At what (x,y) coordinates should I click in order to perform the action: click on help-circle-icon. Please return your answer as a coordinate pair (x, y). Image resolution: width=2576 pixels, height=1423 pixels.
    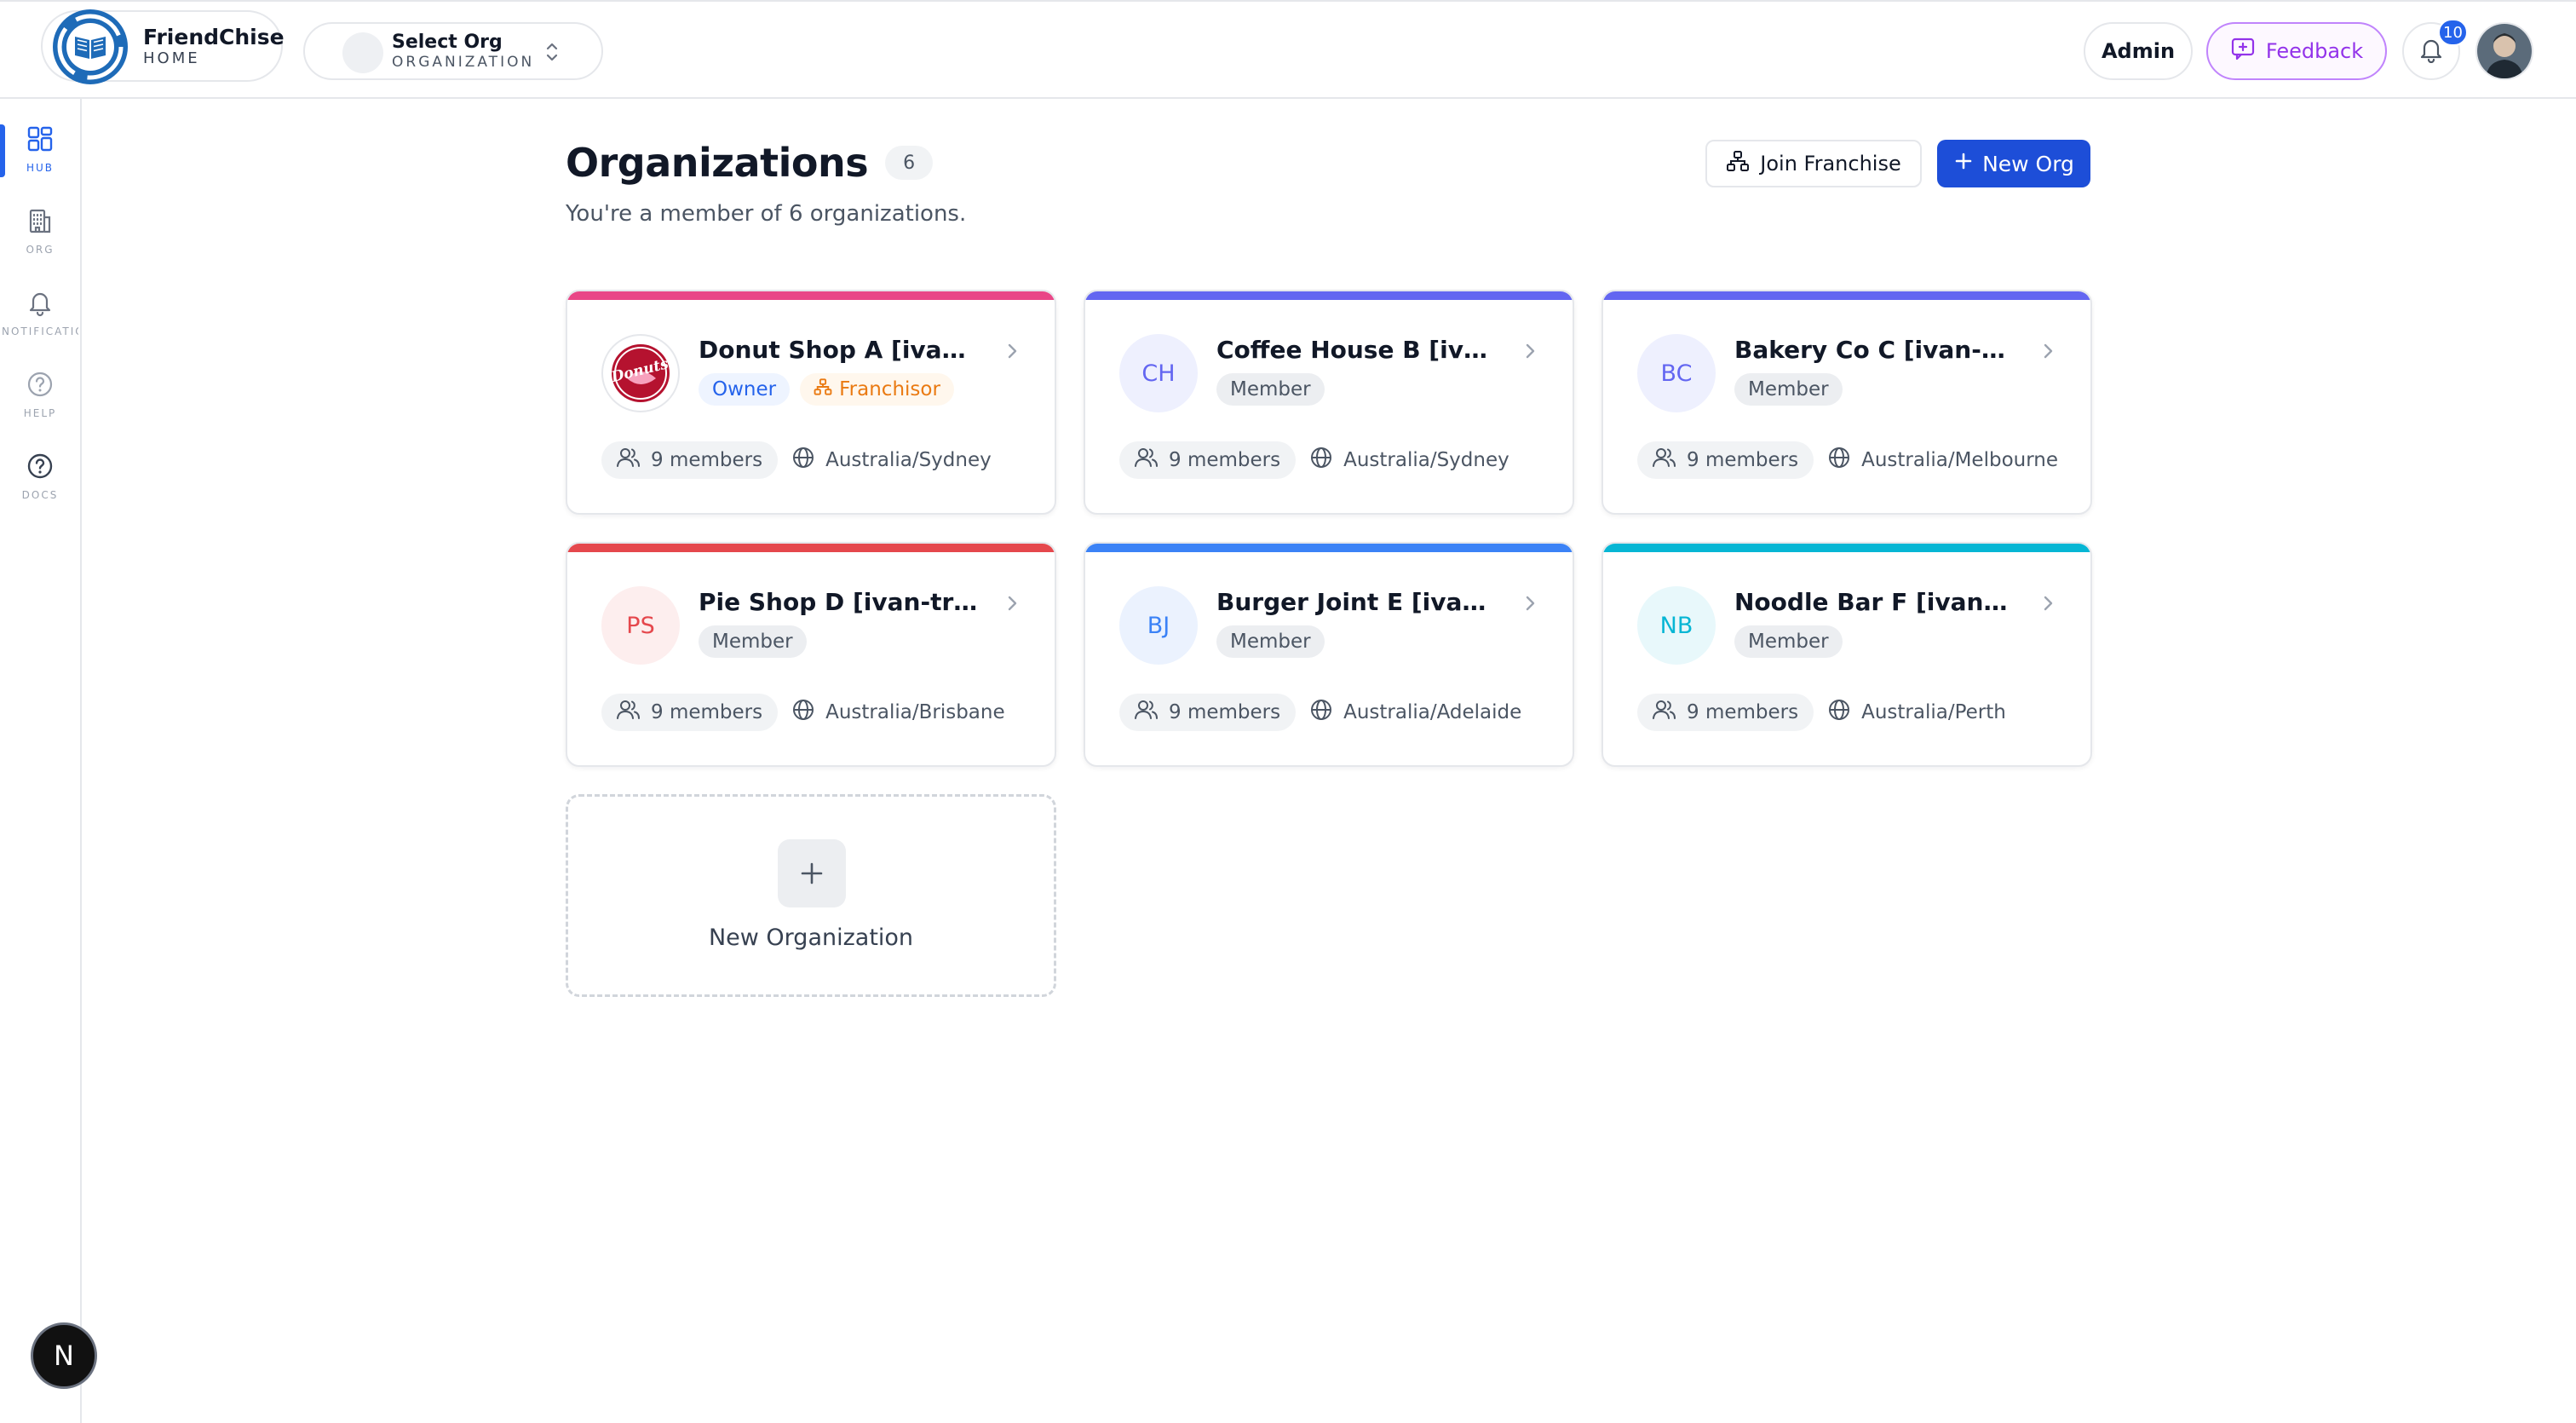
    Looking at the image, I should click on (41, 386).